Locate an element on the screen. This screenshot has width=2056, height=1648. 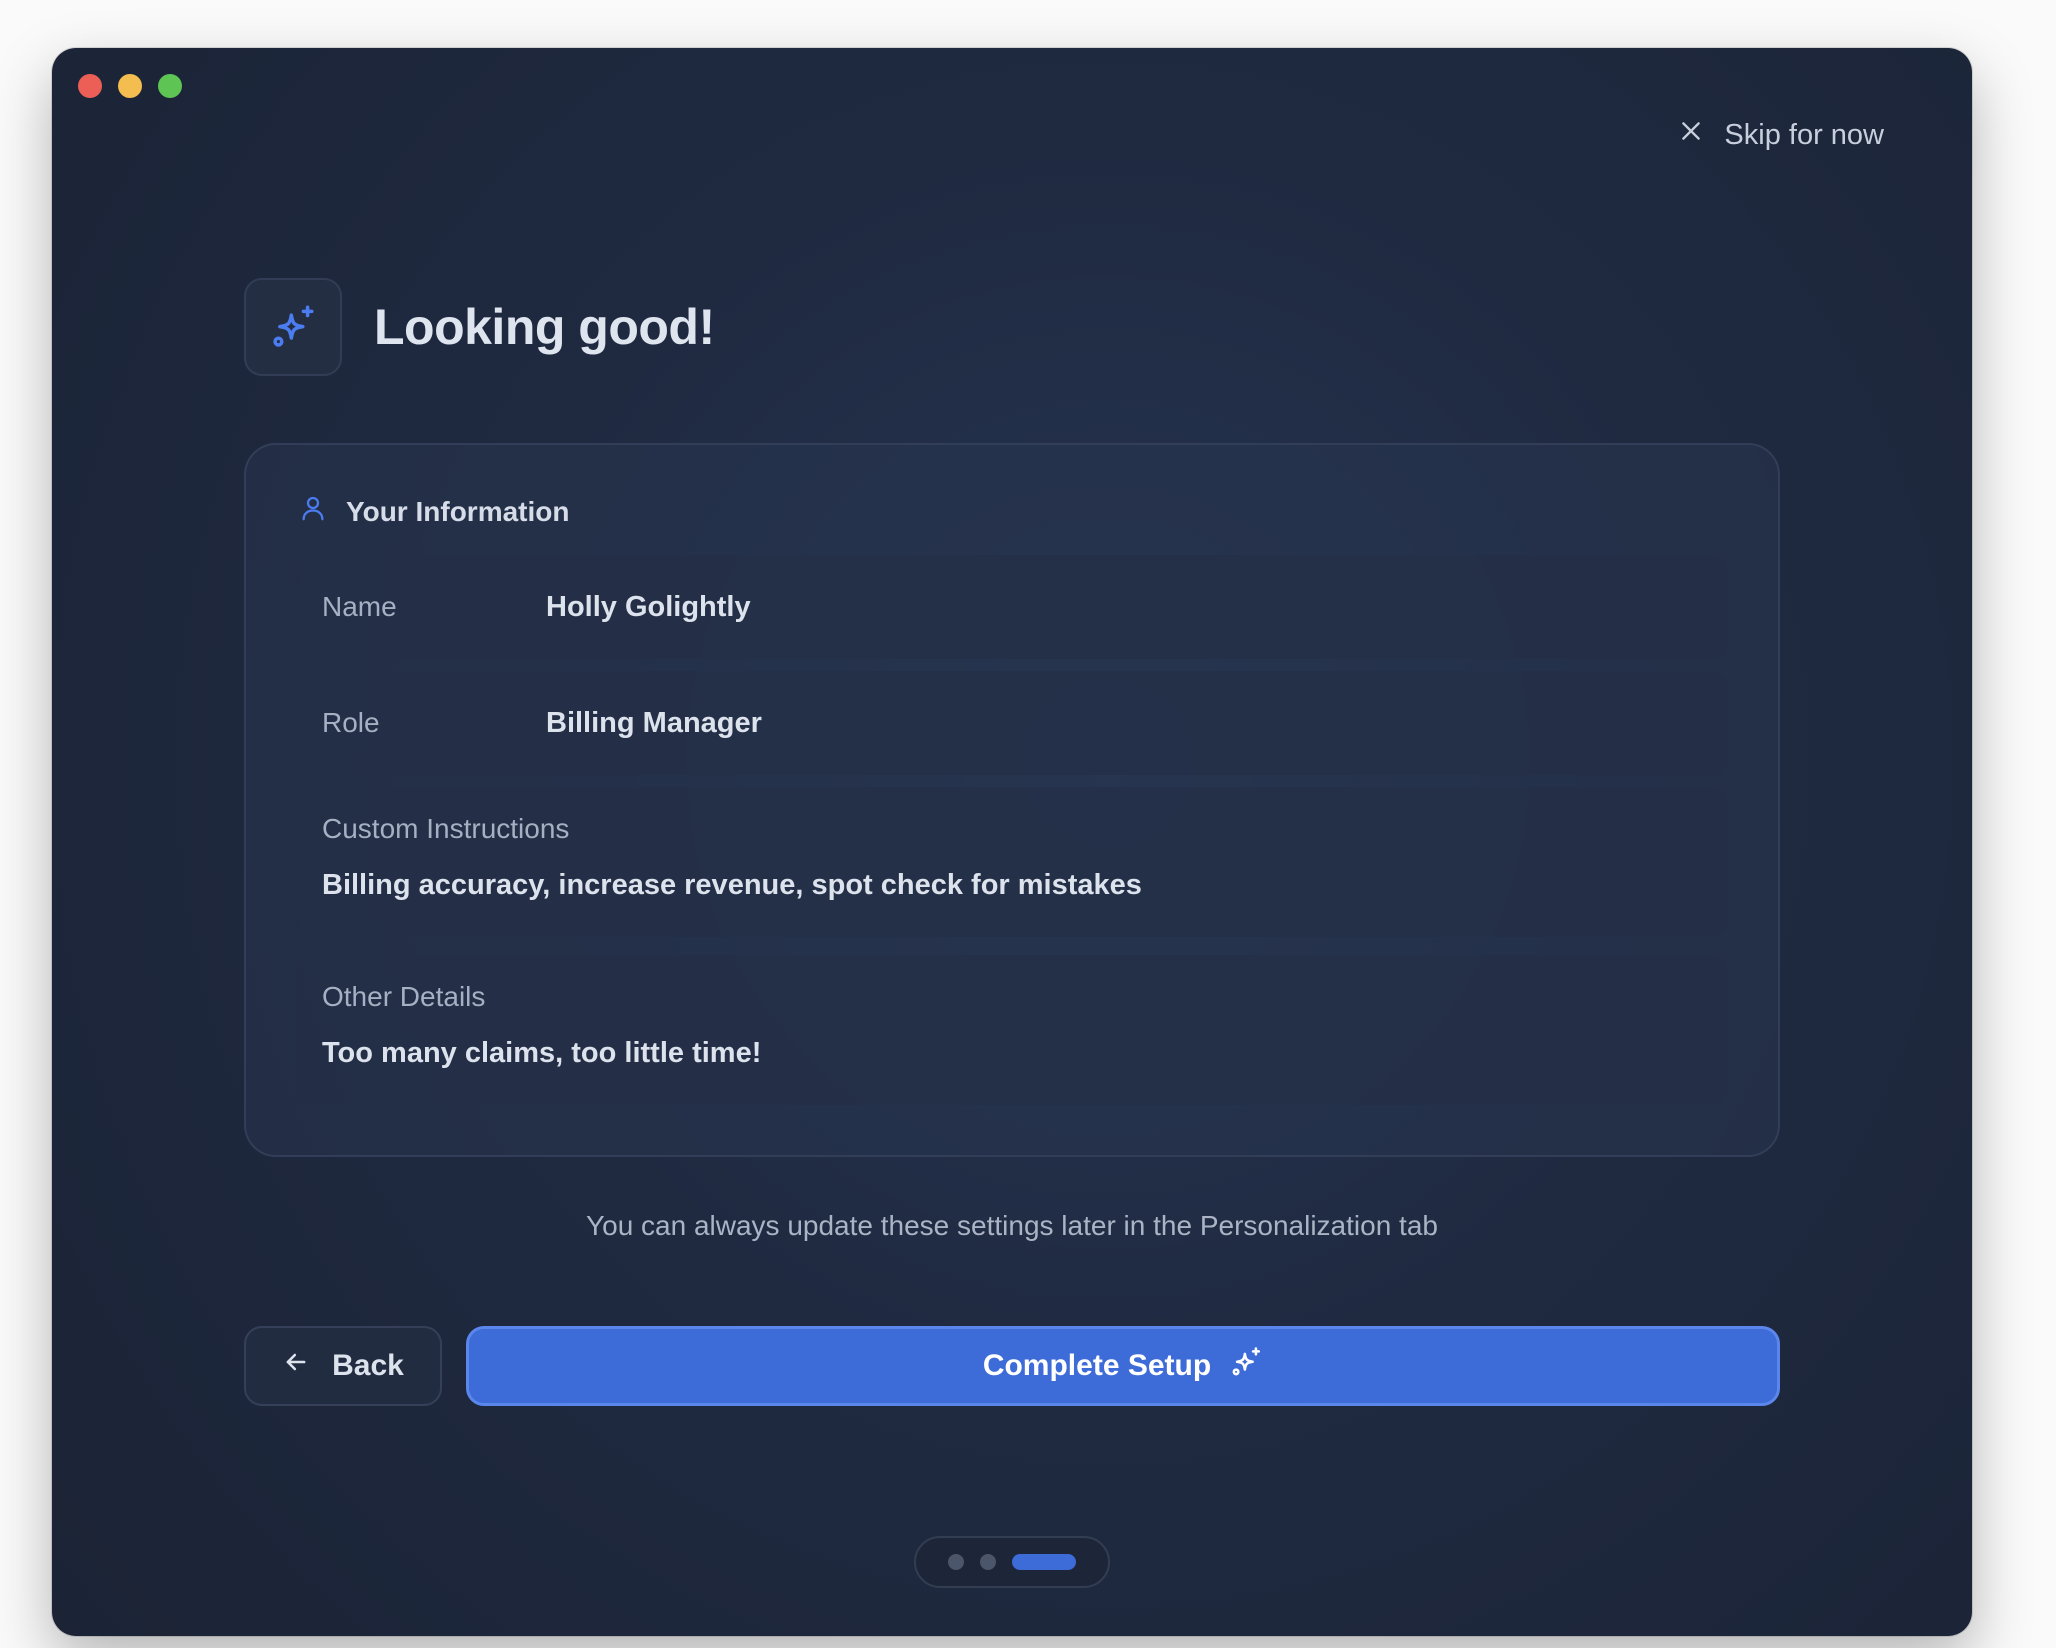
close-window-button is located at coordinates (90, 86).